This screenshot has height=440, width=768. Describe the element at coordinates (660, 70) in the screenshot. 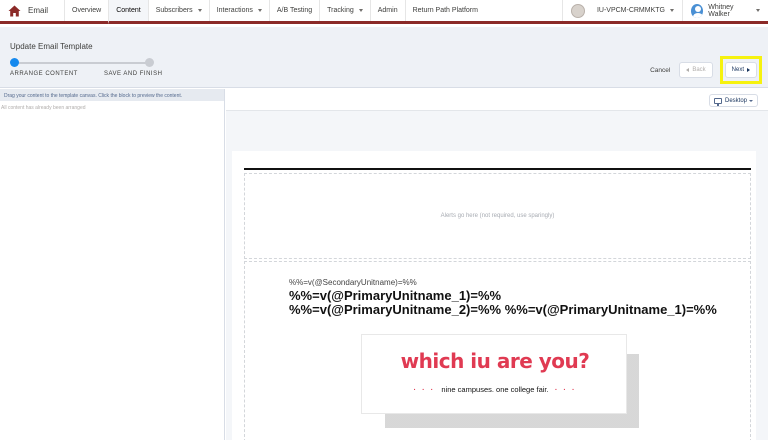

I see `cancel-button: Cancel` at that location.